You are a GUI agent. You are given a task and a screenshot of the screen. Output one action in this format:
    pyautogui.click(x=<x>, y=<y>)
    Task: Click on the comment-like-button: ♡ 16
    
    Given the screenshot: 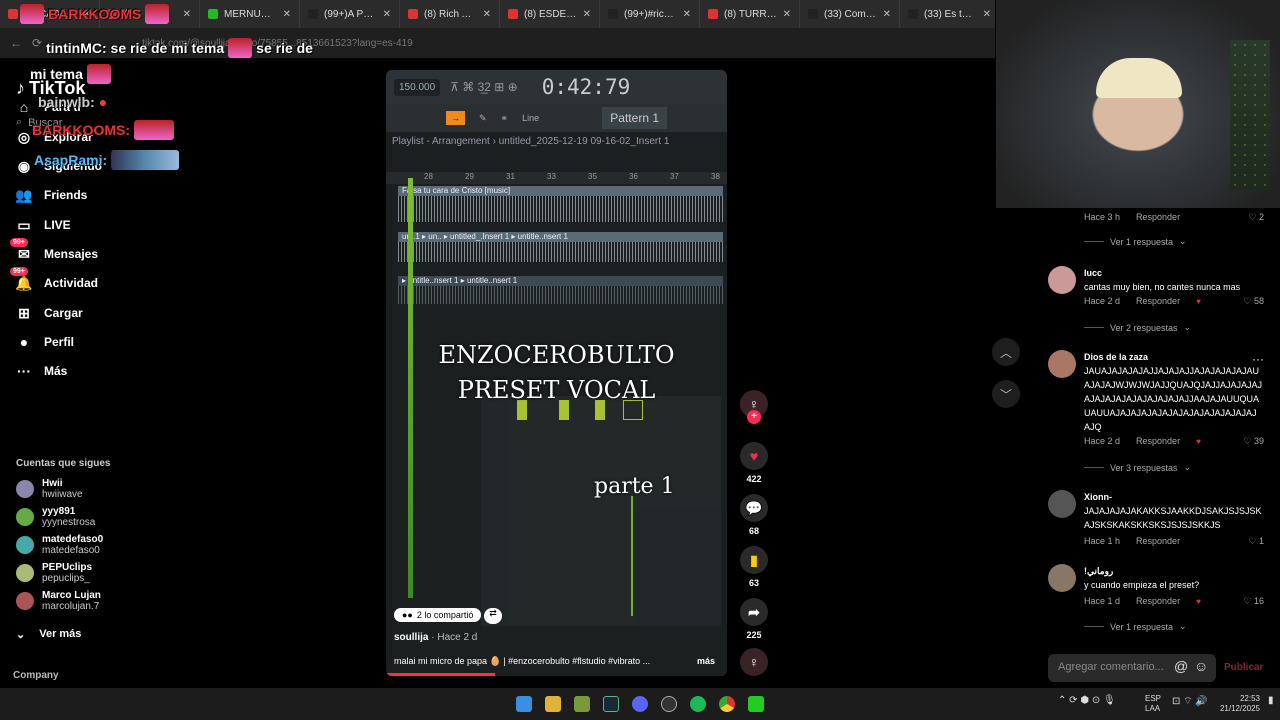 What is the action you would take?
    pyautogui.click(x=1253, y=601)
    